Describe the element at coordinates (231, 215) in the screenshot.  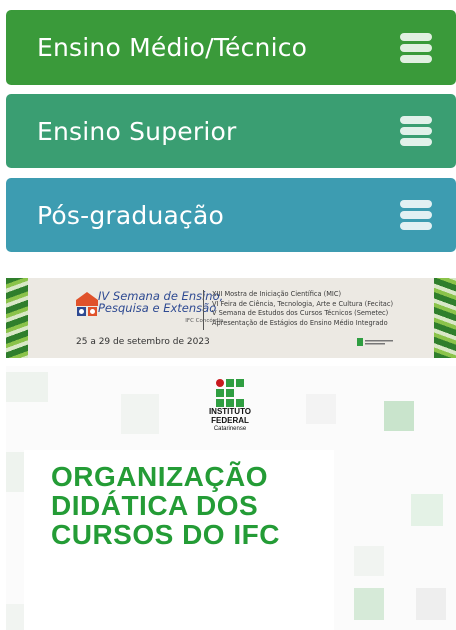
I see `menu-button-pos-graduacao: Pós-graduação` at that location.